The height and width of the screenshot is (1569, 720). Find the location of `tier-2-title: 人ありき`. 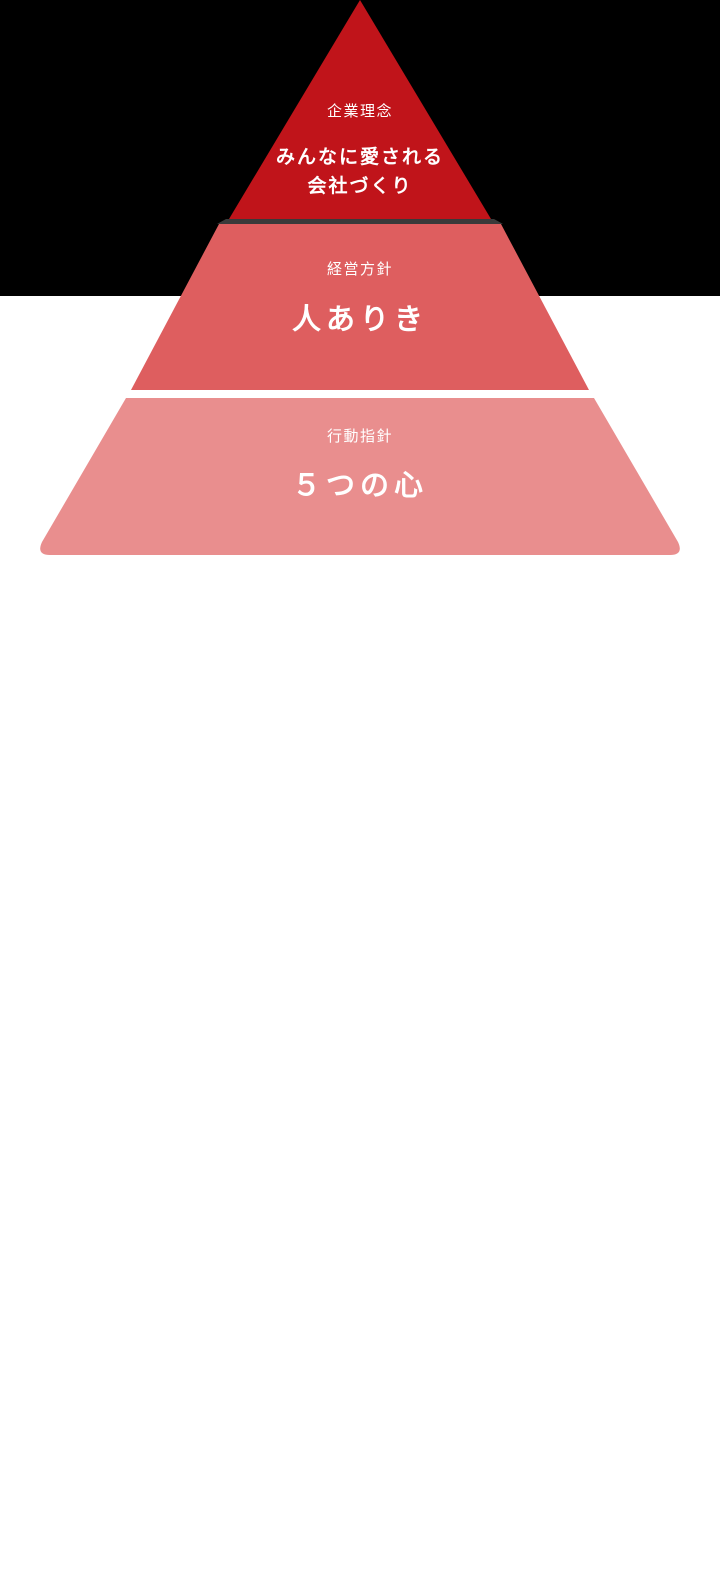

tier-2-title: 人ありき is located at coordinates (359, 319).